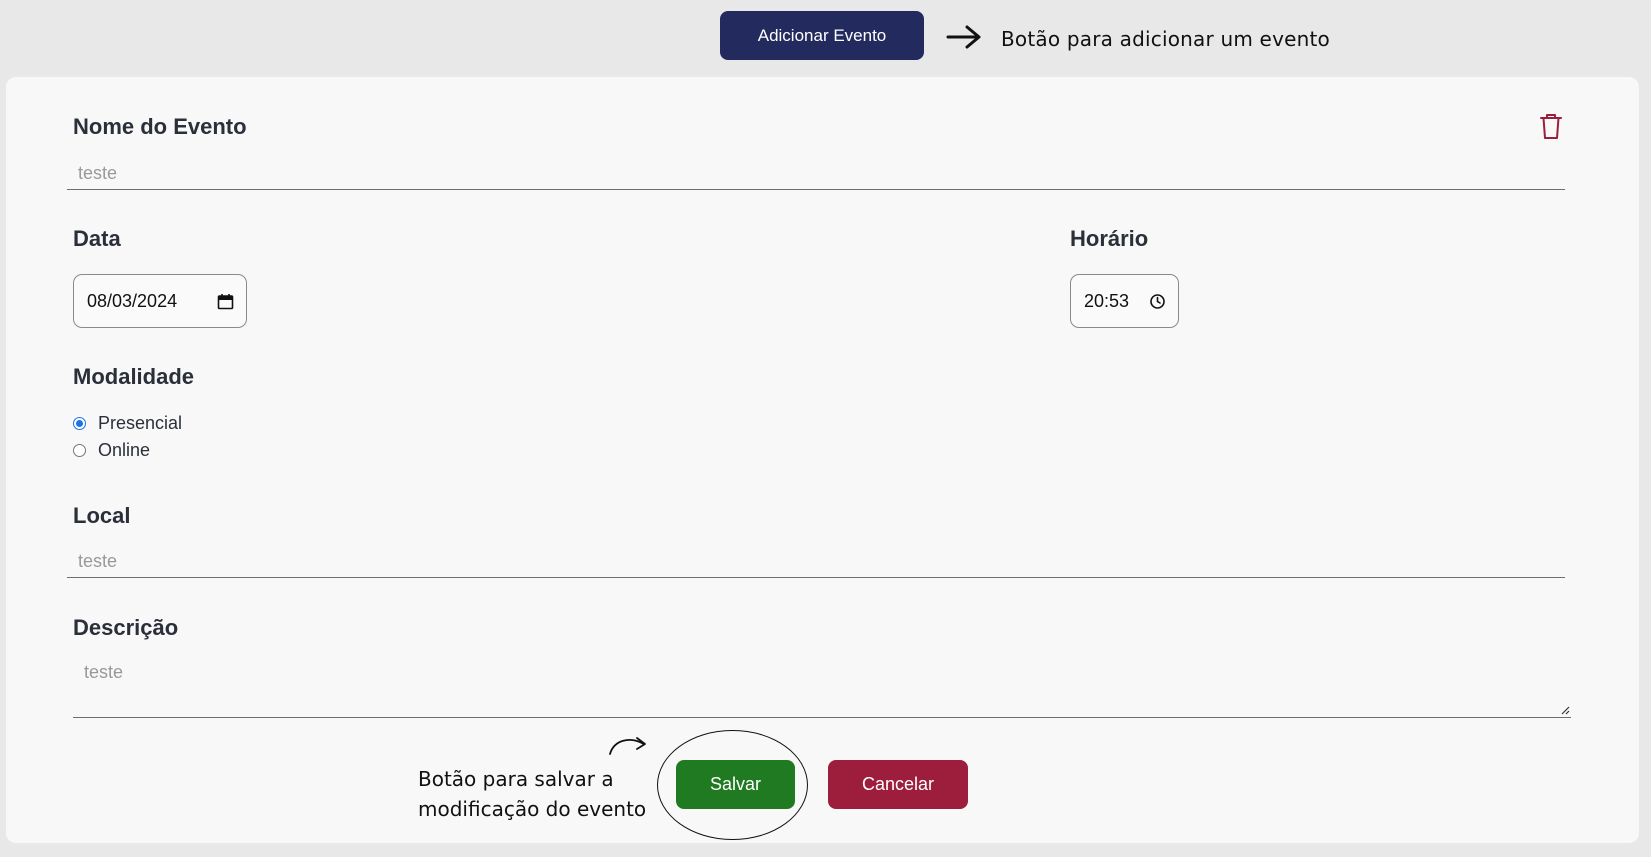 This screenshot has width=1651, height=857. I want to click on time-value: 20:53, so click(1107, 300).